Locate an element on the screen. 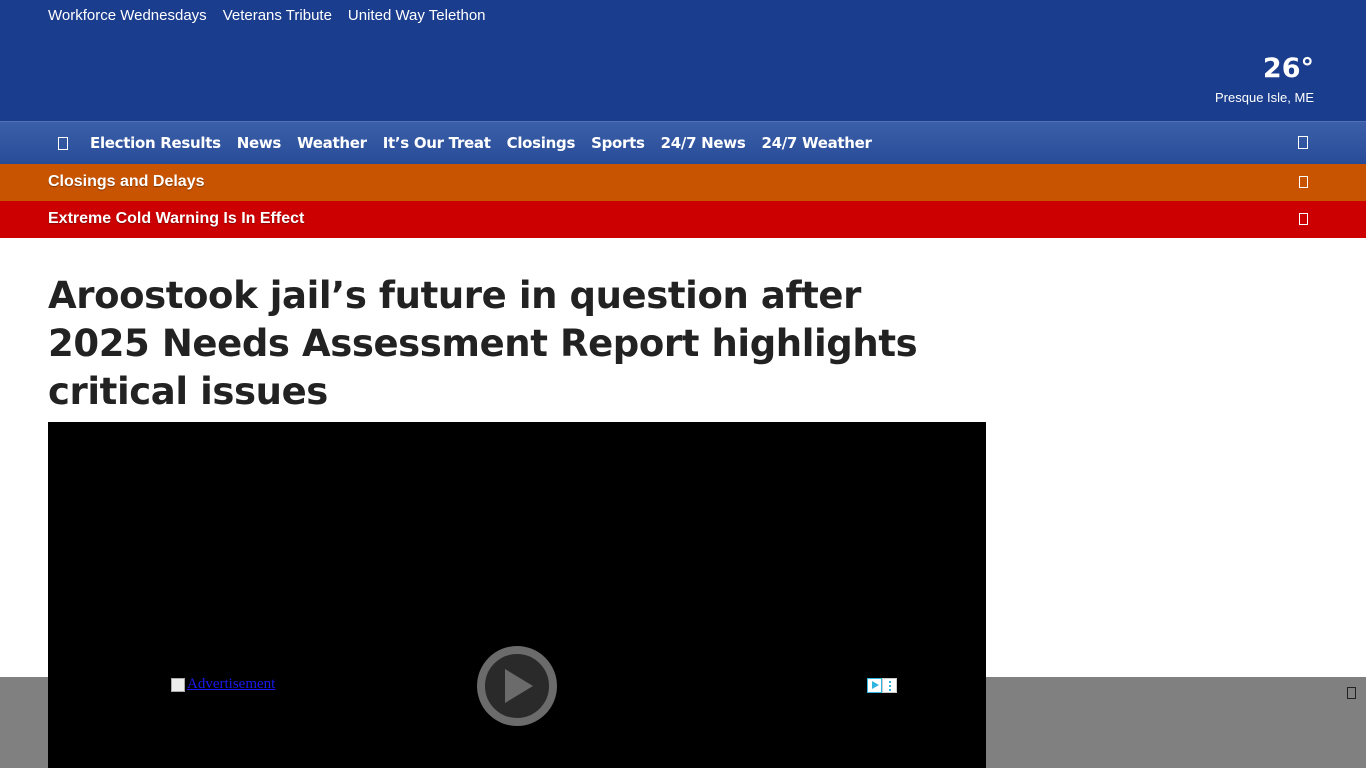 The width and height of the screenshot is (1366, 768). adchoices-badge is located at coordinates (882, 685).